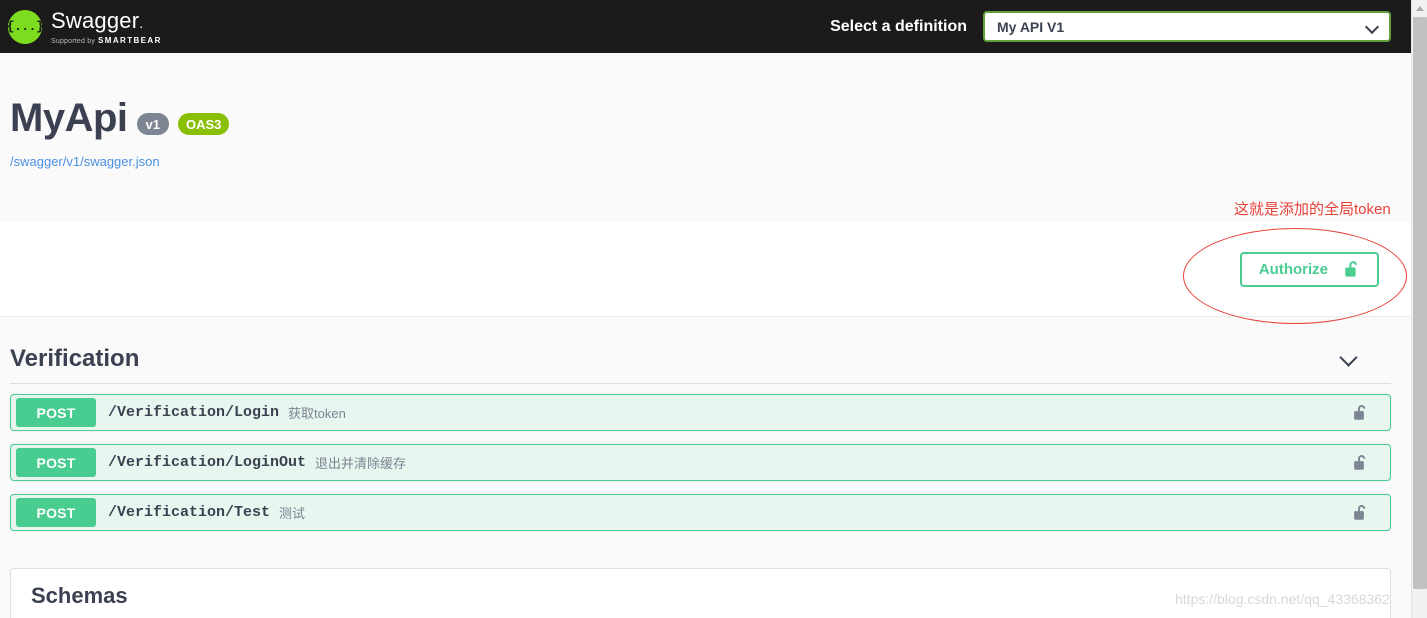  I want to click on oas-badge: OAS3, so click(203, 124).